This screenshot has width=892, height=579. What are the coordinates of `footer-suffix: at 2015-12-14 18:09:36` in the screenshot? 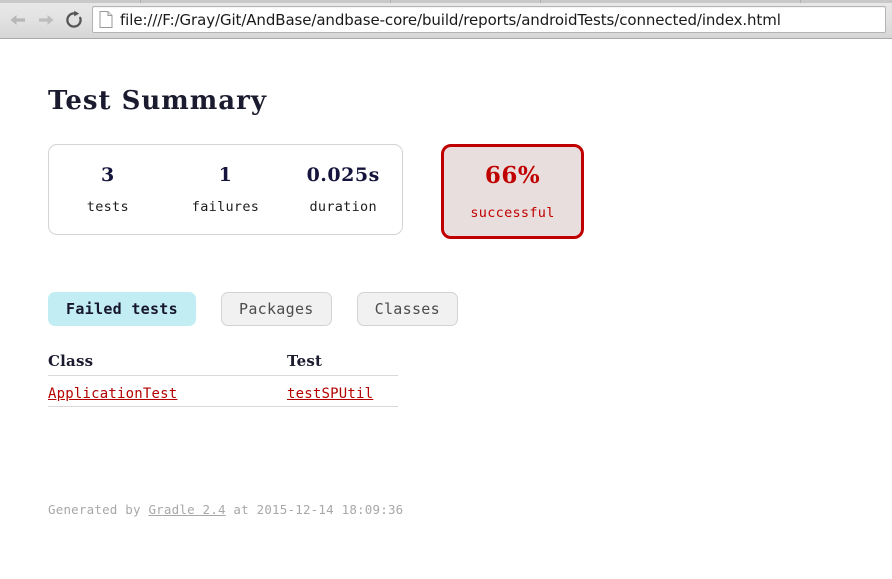 It's located at (314, 509).